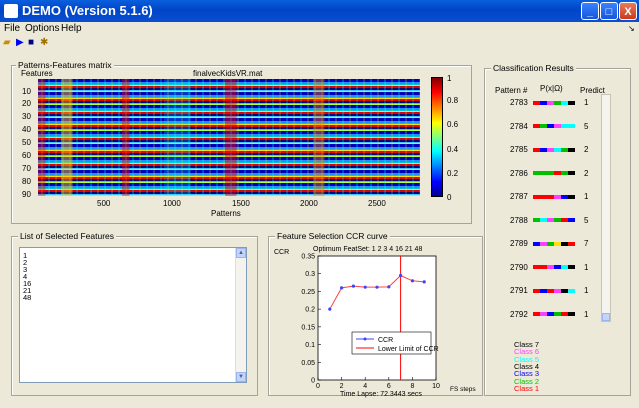 Image resolution: width=639 pixels, height=408 pixels. What do you see at coordinates (586, 243) in the screenshot?
I see `predicted-class: 7` at bounding box center [586, 243].